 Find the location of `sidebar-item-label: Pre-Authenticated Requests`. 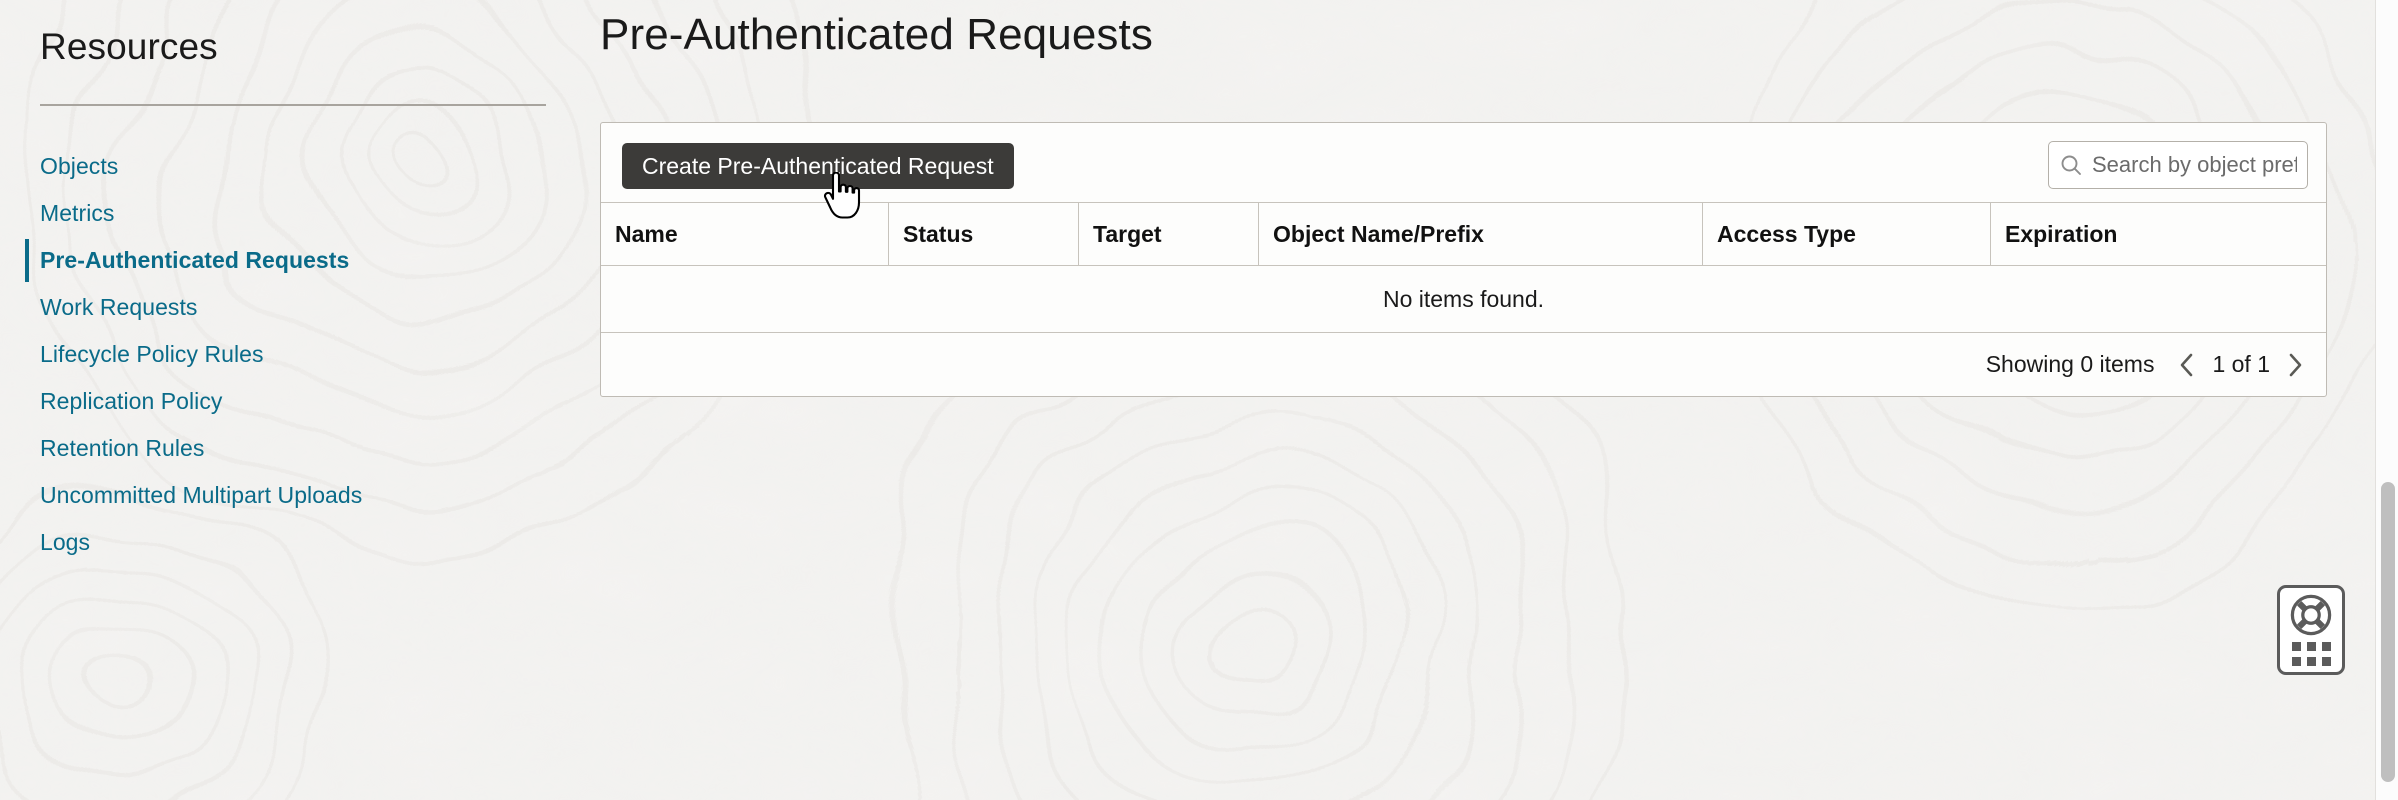

sidebar-item-label: Pre-Authenticated Requests is located at coordinates (195, 260).